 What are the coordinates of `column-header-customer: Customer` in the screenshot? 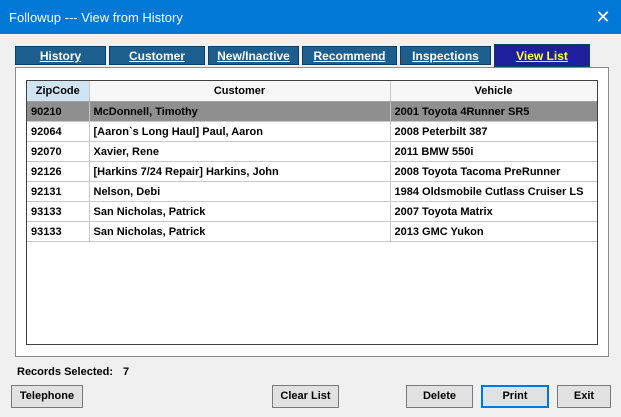 It's located at (240, 91).